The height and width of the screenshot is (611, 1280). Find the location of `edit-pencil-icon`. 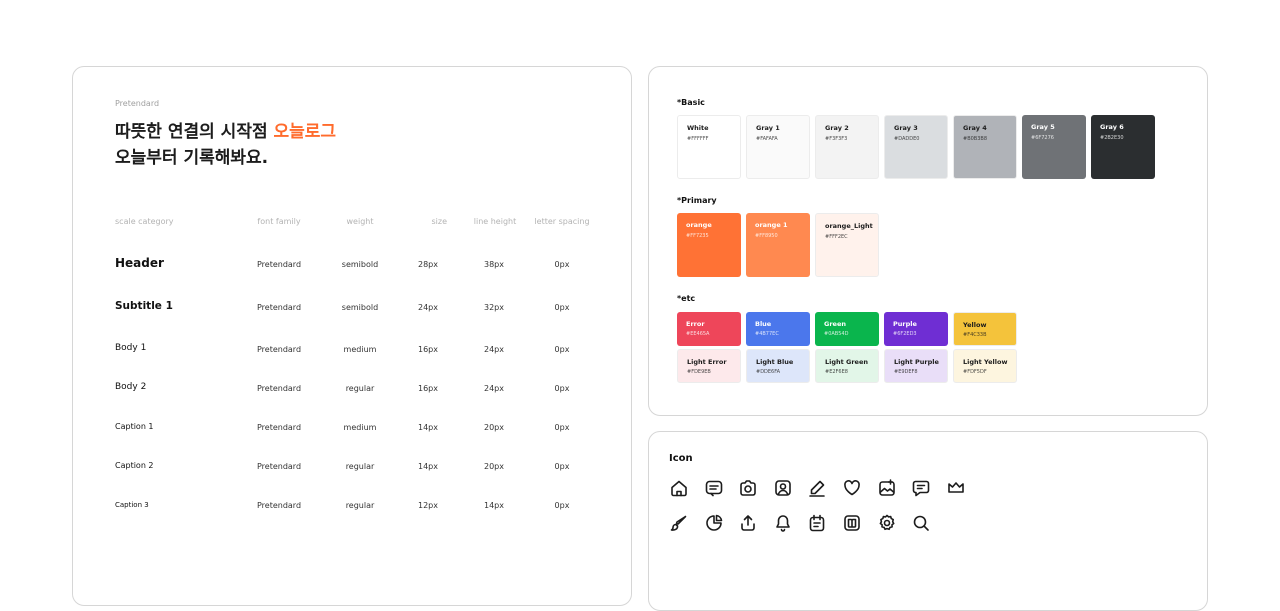

edit-pencil-icon is located at coordinates (817, 488).